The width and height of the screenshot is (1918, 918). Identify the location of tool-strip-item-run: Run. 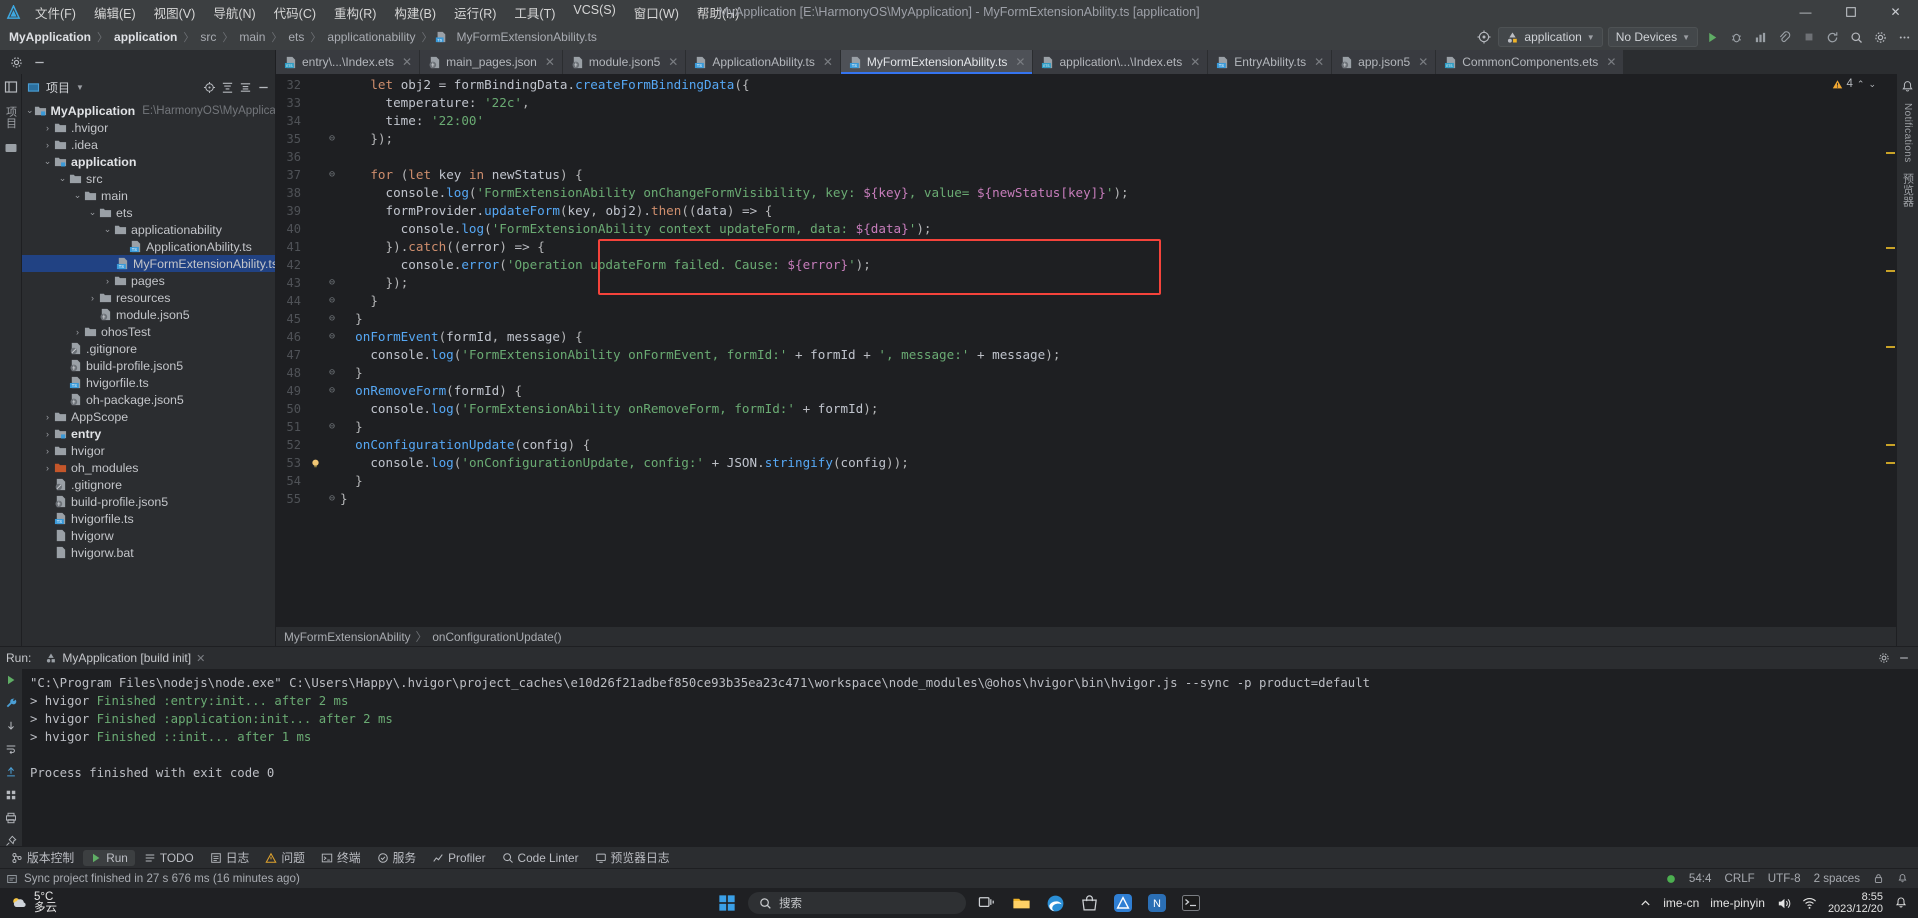
(109, 857).